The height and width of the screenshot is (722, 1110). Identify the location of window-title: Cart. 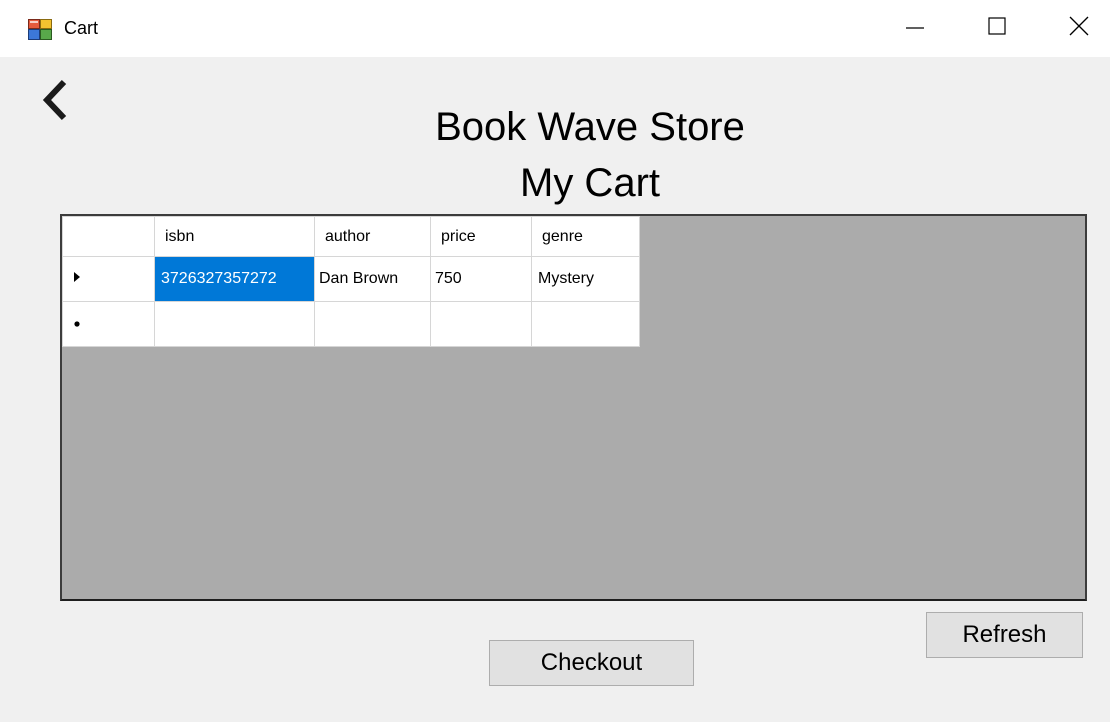
(81, 28).